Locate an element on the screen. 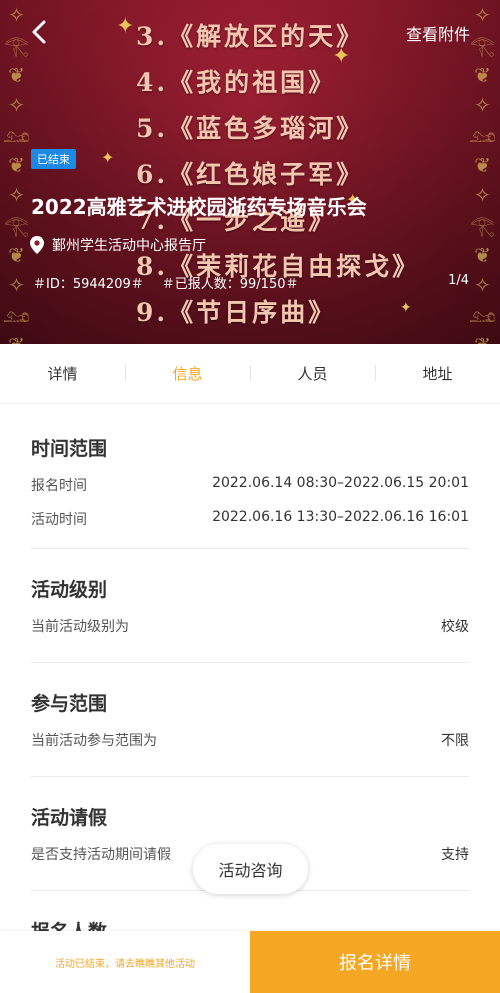 Image resolution: width=500 pixels, height=993 pixels. level-row: 当前活动级别为 校级 is located at coordinates (250, 626).